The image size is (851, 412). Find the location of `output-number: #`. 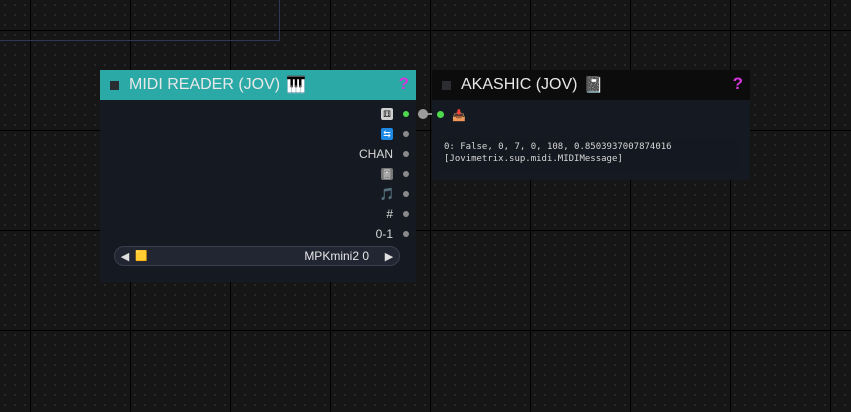

output-number: # is located at coordinates (401, 214).